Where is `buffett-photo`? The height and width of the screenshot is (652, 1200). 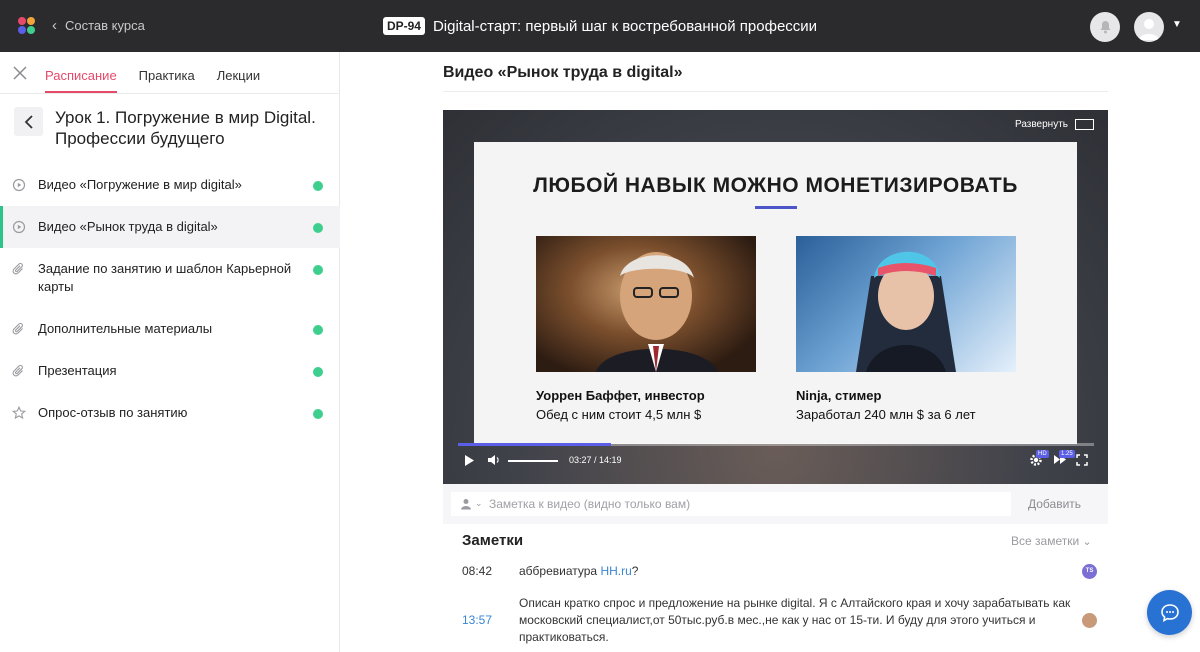 buffett-photo is located at coordinates (646, 304).